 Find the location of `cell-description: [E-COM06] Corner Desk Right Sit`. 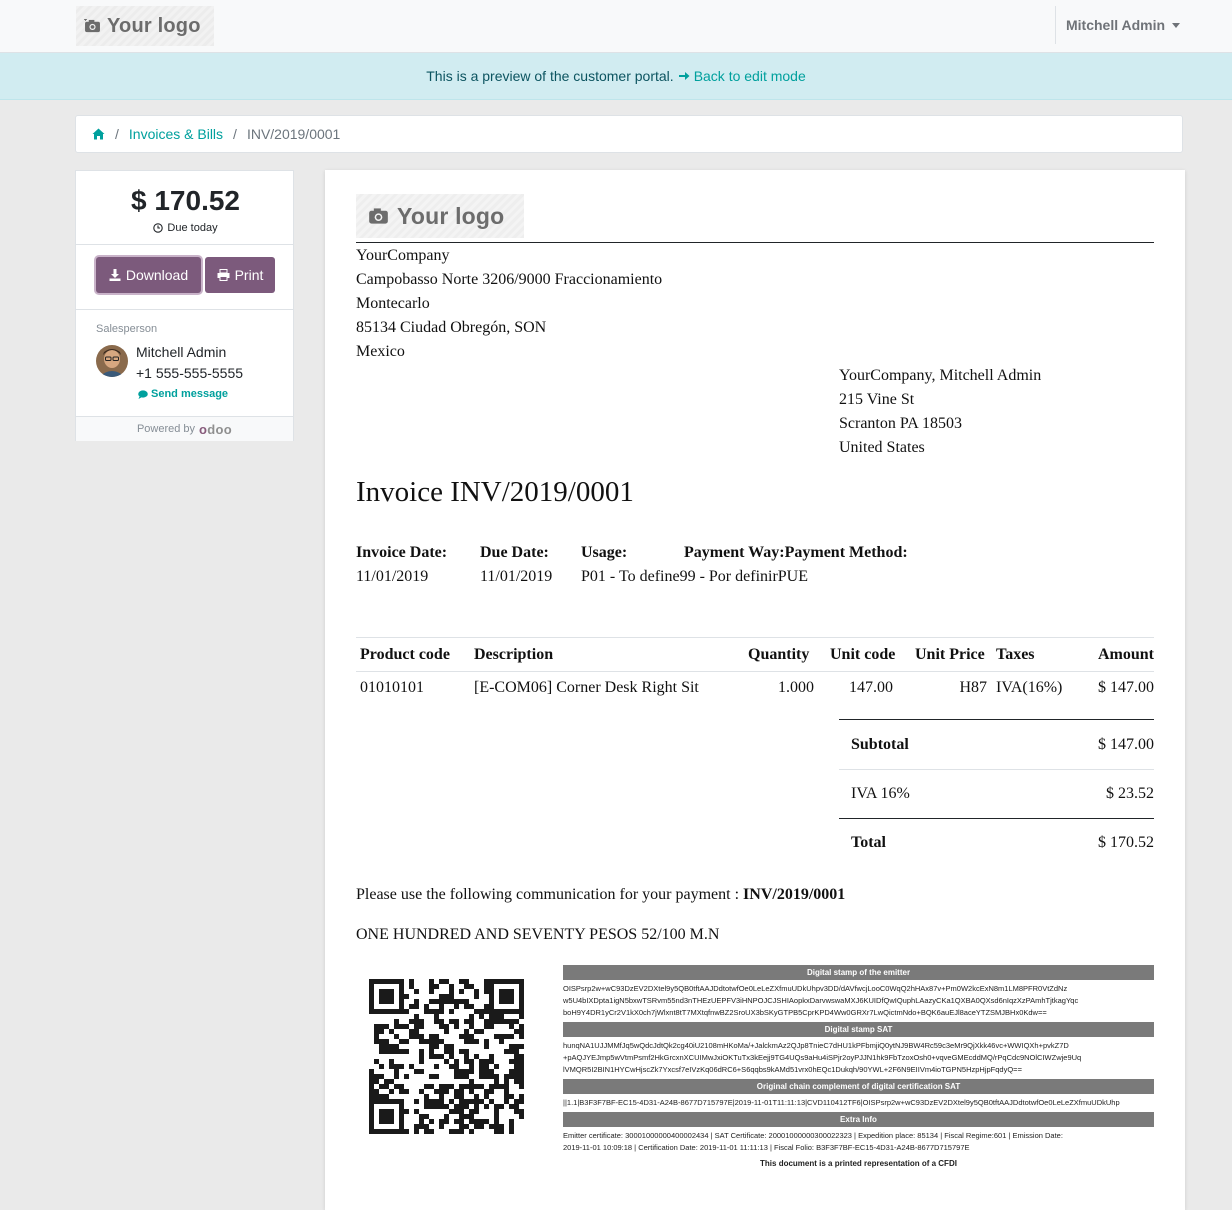

cell-description: [E-COM06] Corner Desk Right Sit is located at coordinates (586, 687).